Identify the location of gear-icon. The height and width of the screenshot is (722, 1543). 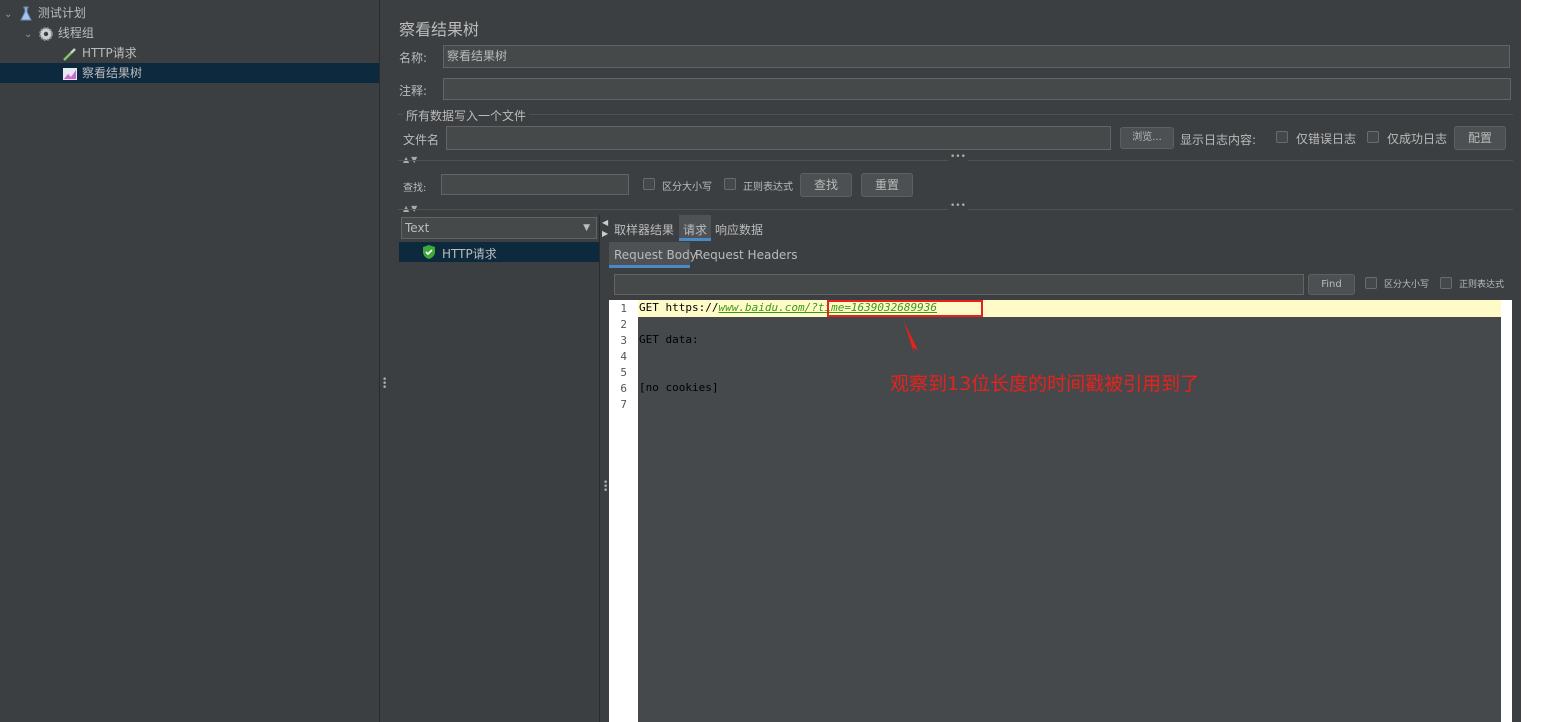
(46, 34).